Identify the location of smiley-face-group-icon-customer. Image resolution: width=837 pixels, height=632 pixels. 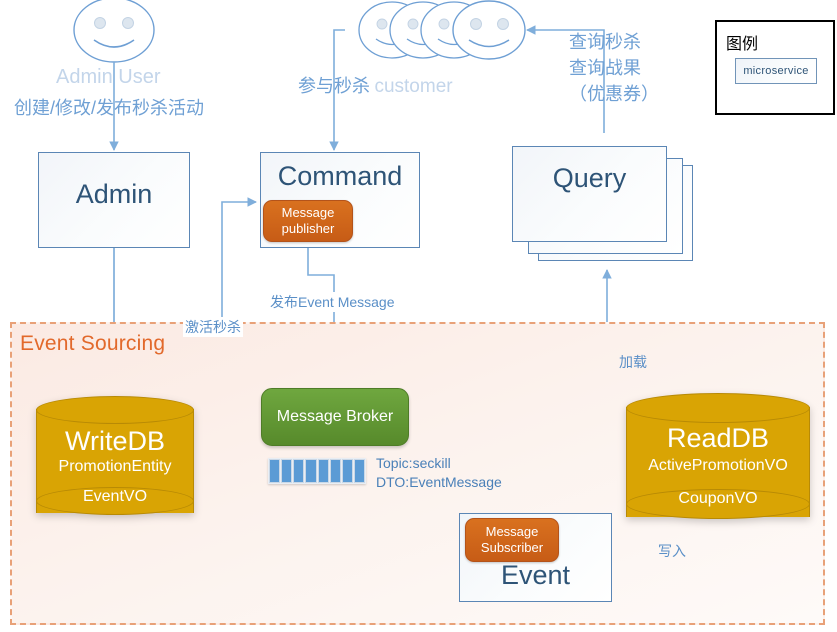
(442, 30).